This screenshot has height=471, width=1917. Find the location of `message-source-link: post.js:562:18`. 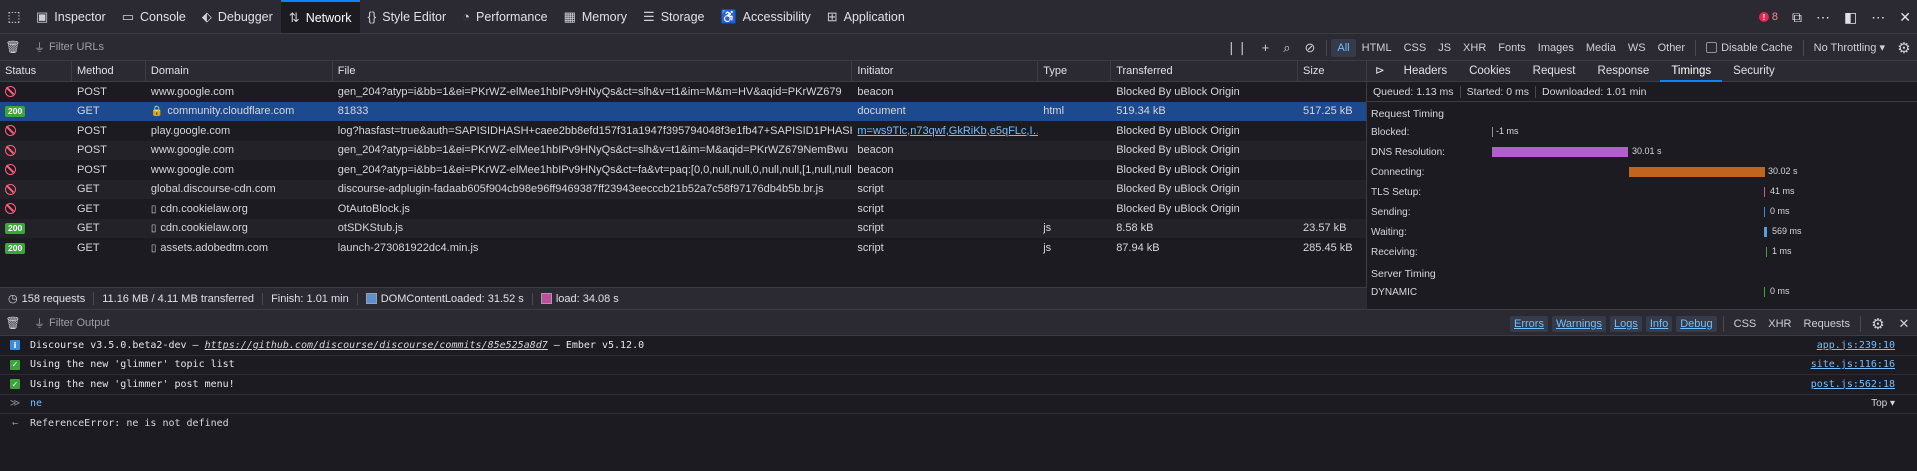

message-source-link: post.js:562:18 is located at coordinates (1853, 384).